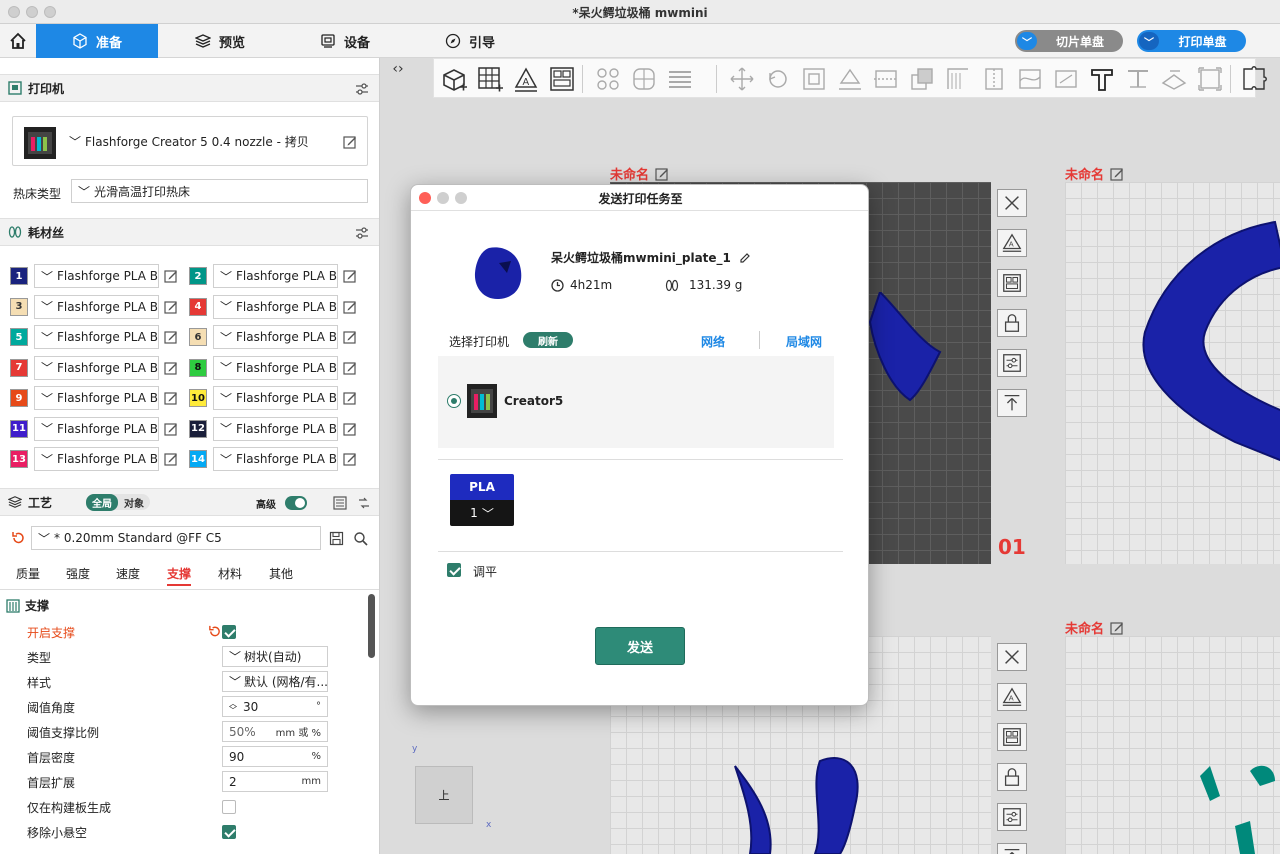 This screenshot has width=1280, height=854. What do you see at coordinates (1094, 627) in the screenshot?
I see `plate-4-name: 未命名` at bounding box center [1094, 627].